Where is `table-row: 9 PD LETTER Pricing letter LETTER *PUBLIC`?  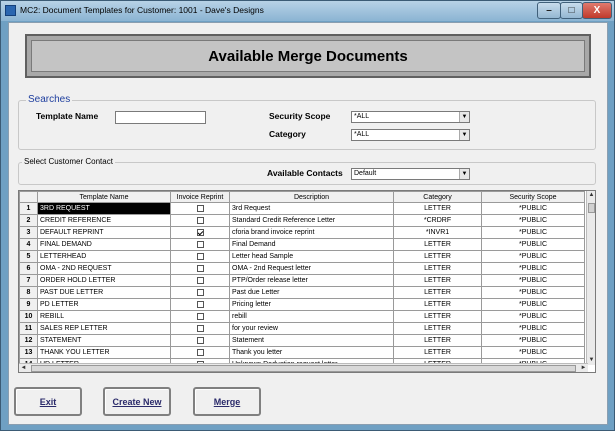 table-row: 9 PD LETTER Pricing letter LETTER *PUBLIC is located at coordinates (302, 304).